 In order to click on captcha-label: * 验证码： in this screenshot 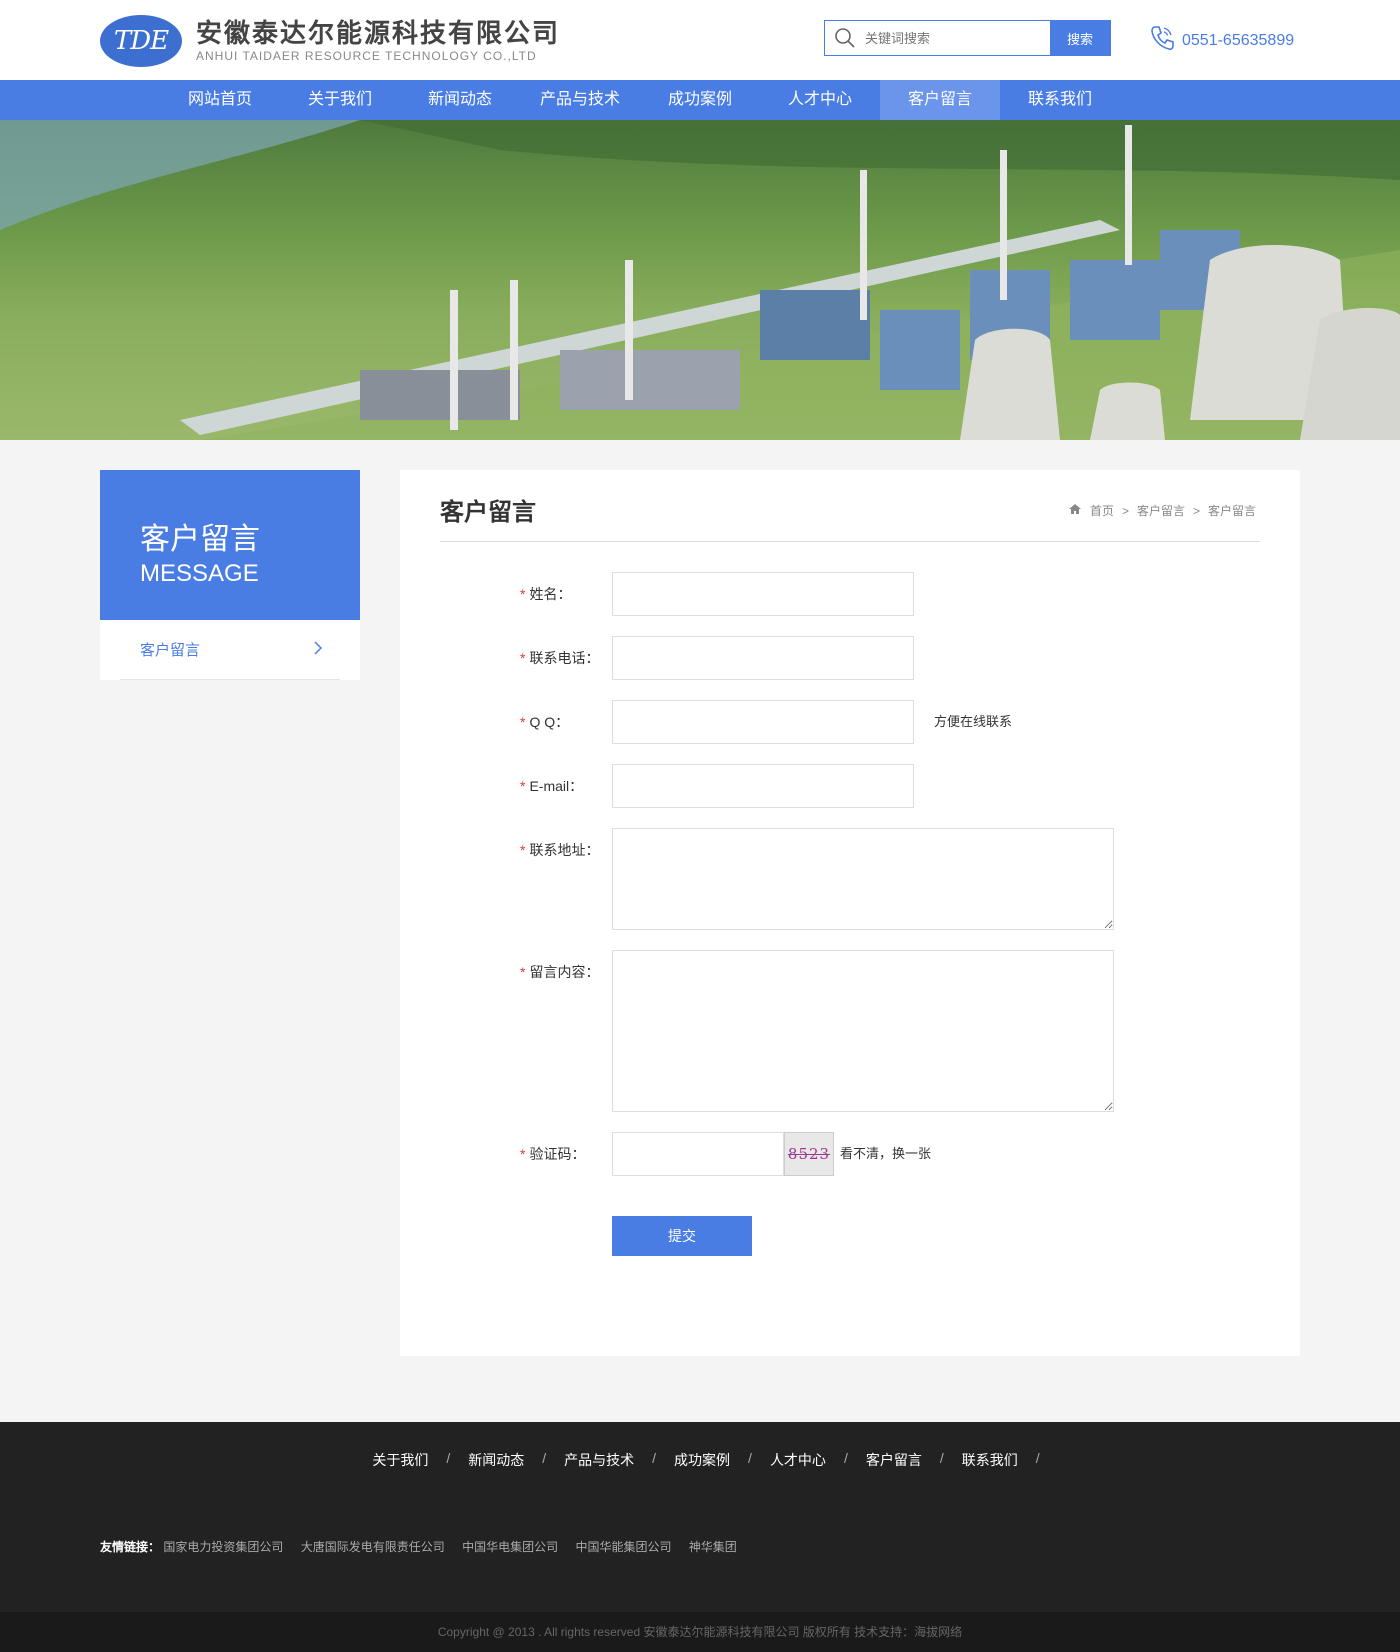, I will do `click(526, 1154)`.